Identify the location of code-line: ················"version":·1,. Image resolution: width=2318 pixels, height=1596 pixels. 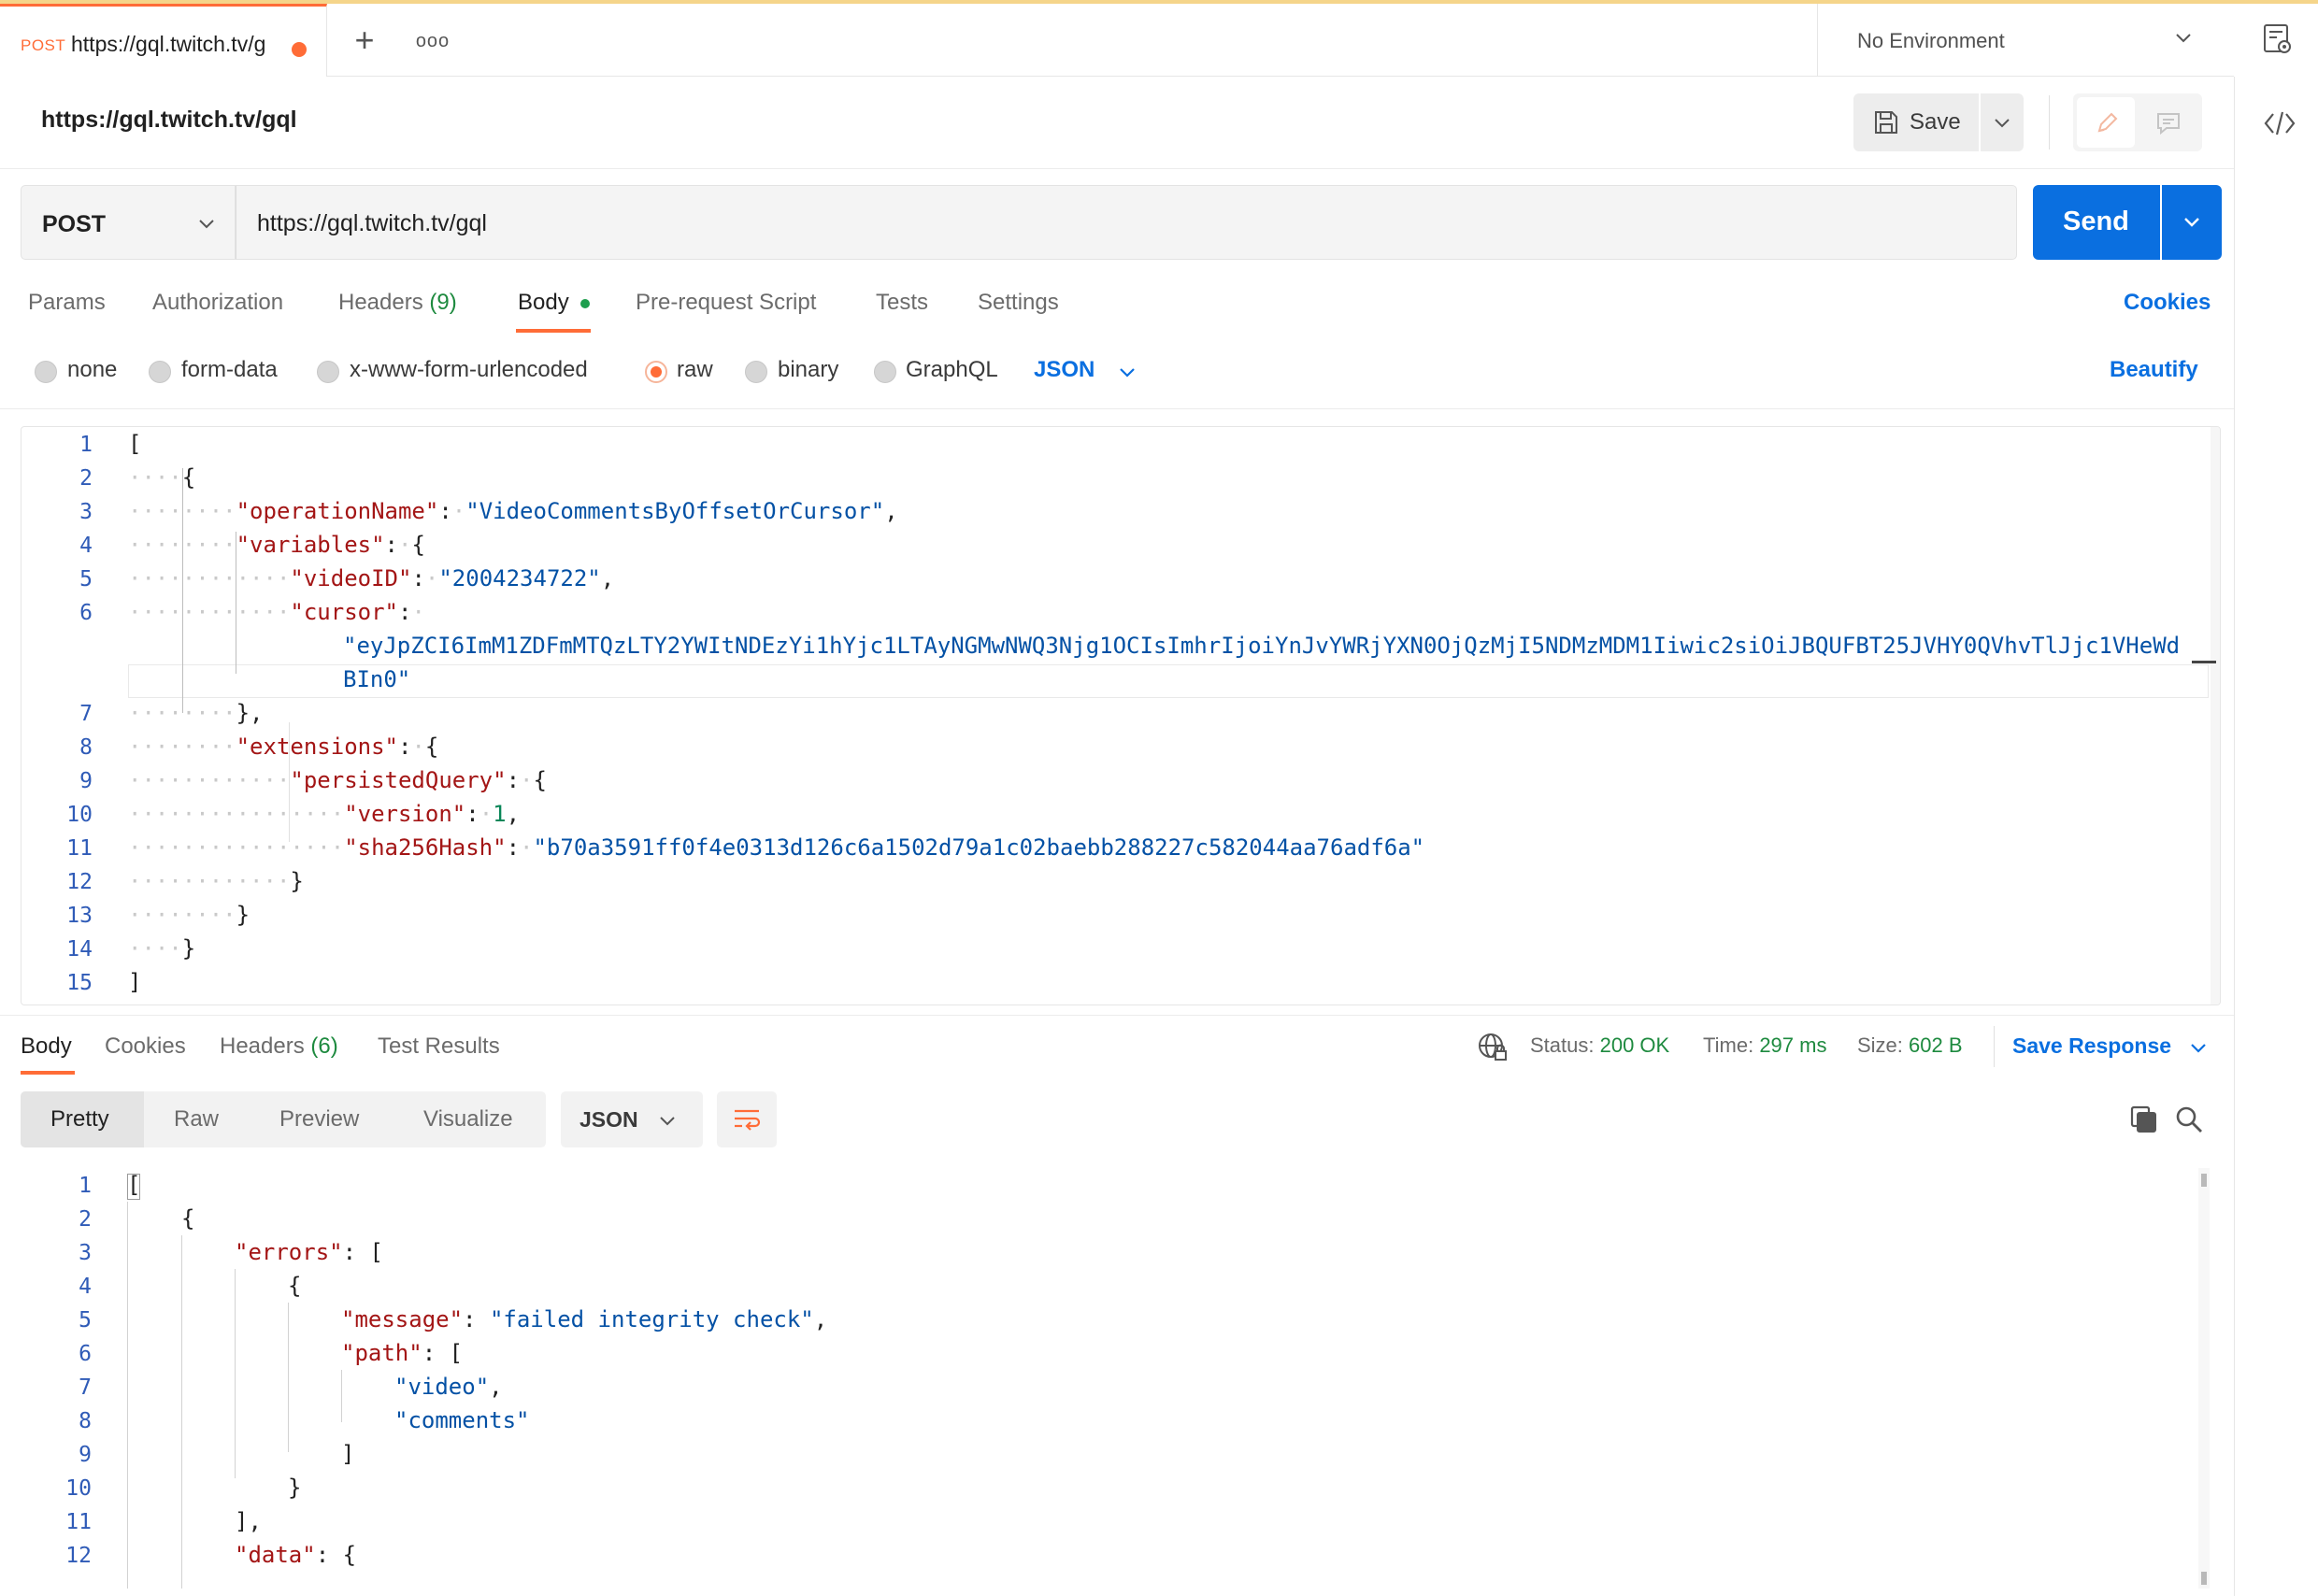
(324, 814).